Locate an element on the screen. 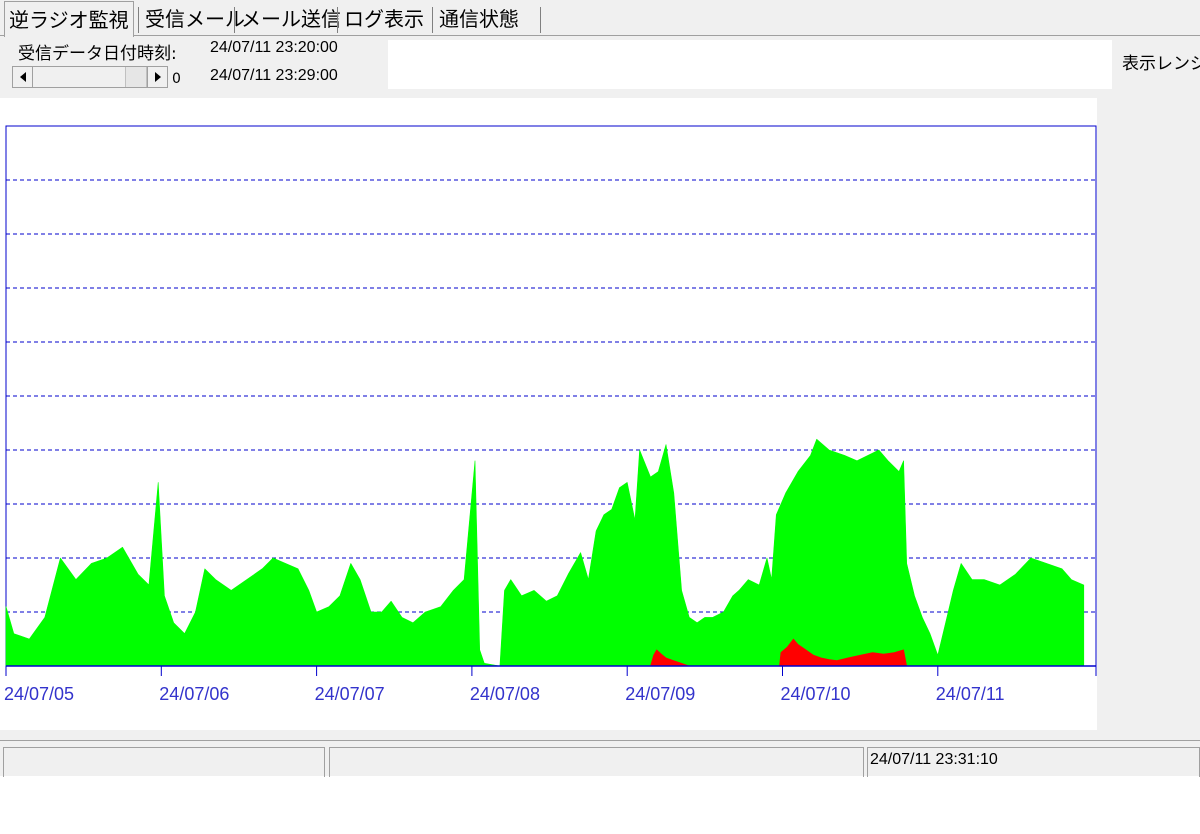  end-datetime-value: 24/07/11 23:29:00 is located at coordinates (274, 75).